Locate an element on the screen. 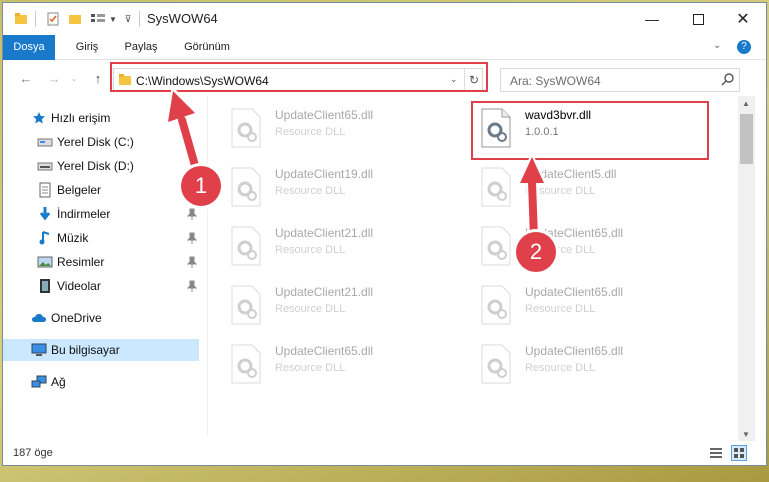 The width and height of the screenshot is (769, 482). file-tile: UpdateClient5.dll Resource DLL is located at coordinates (573, 184).